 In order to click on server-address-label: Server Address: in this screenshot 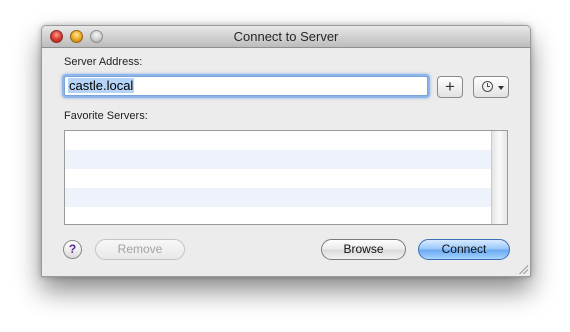, I will do `click(103, 62)`.